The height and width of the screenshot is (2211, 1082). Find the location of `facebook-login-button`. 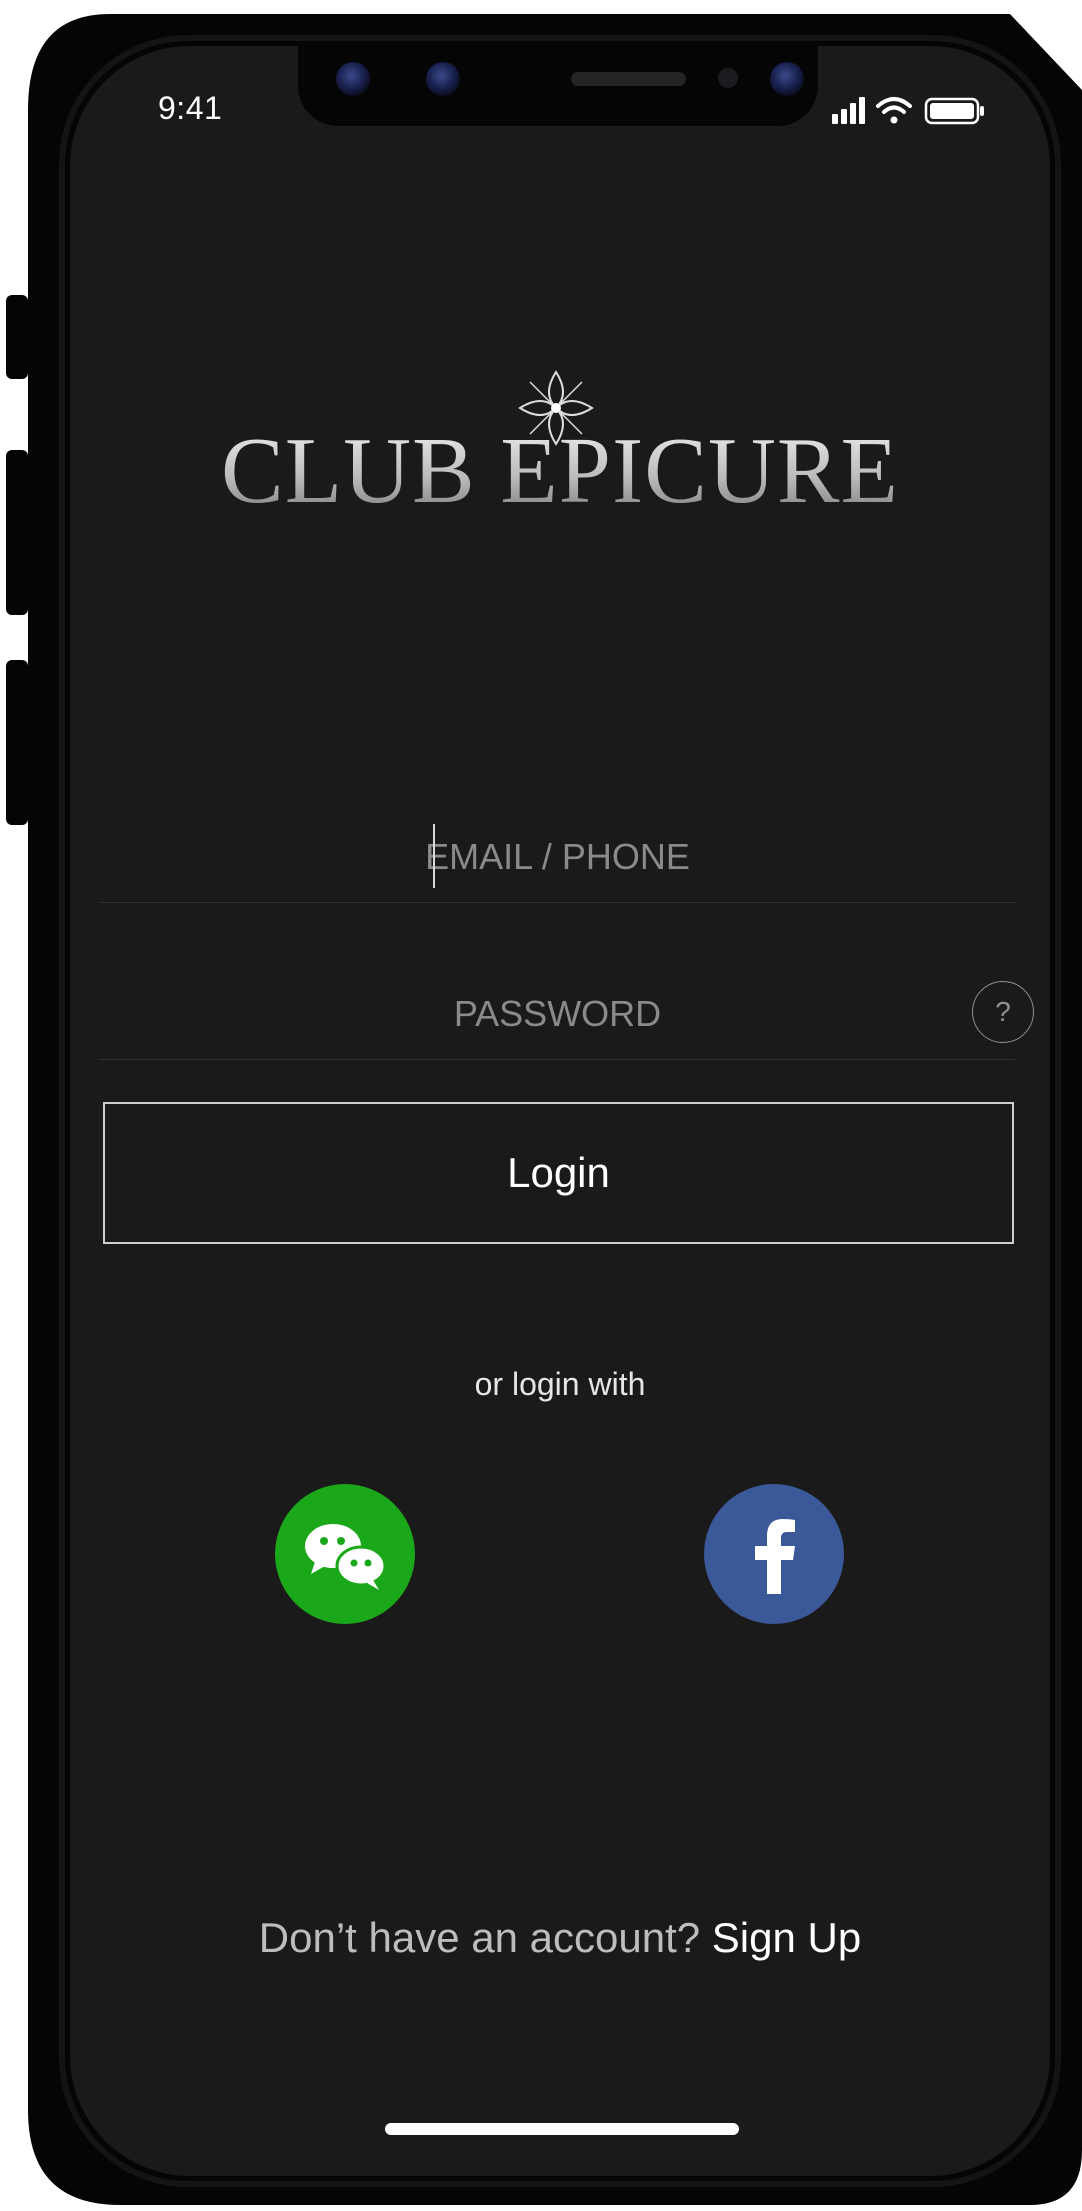

facebook-login-button is located at coordinates (774, 1554).